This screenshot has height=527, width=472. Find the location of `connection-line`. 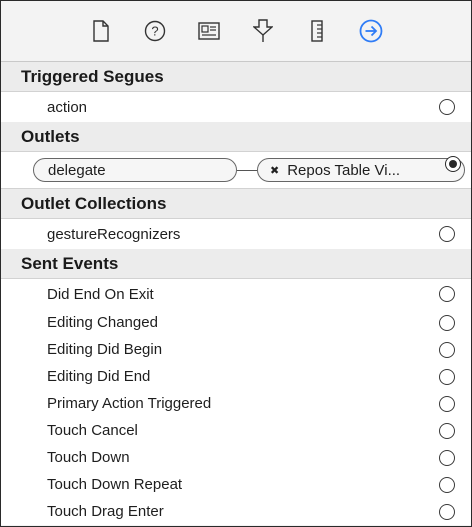

connection-line is located at coordinates (247, 170).